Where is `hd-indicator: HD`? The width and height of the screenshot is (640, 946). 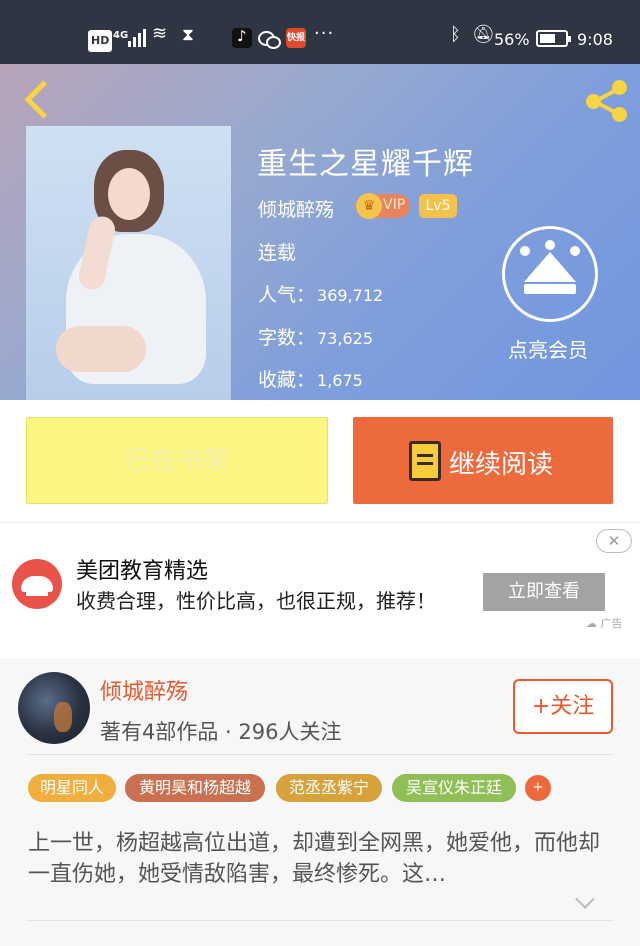 hd-indicator: HD is located at coordinates (100, 41).